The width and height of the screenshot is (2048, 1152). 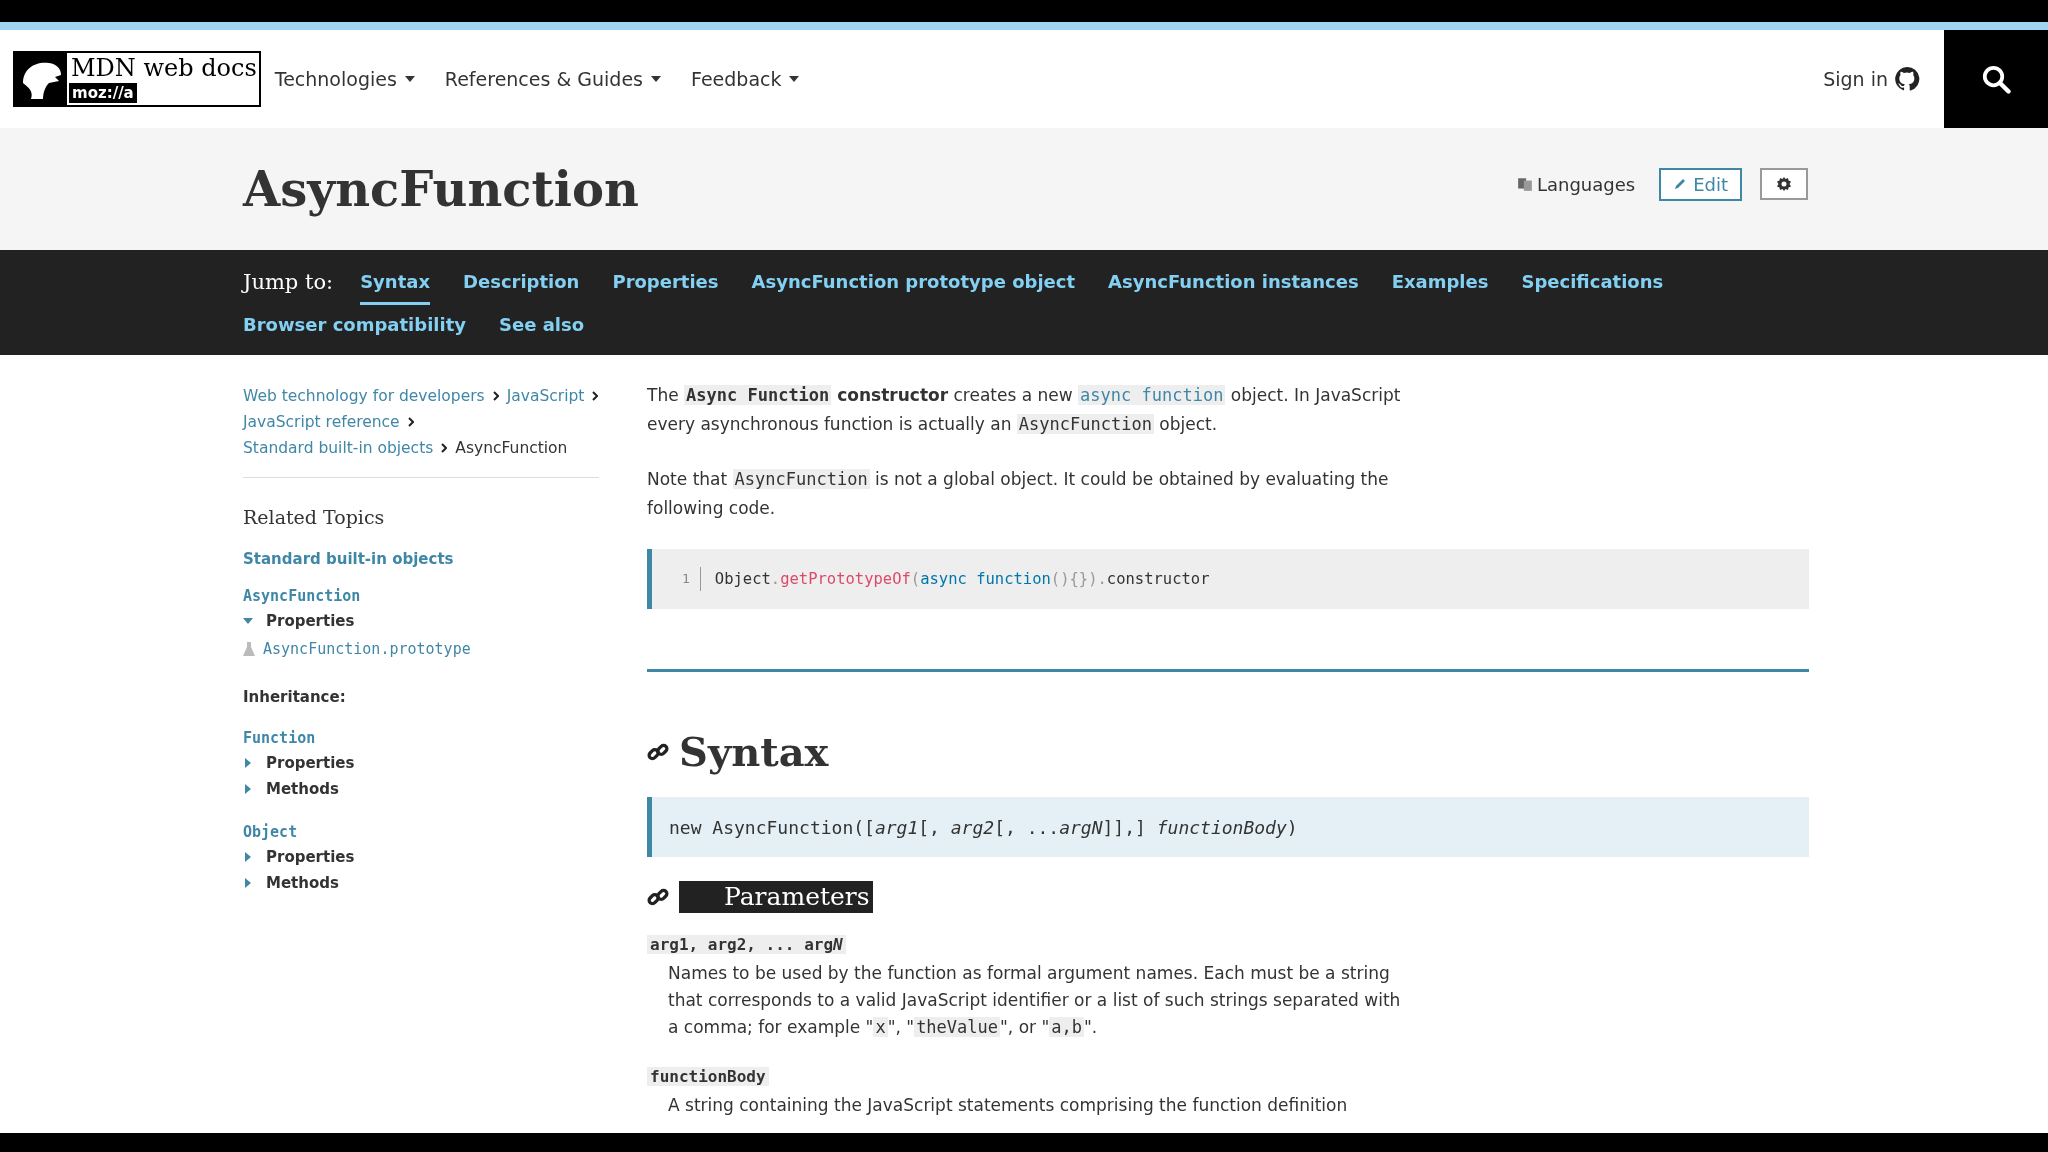 What do you see at coordinates (1871, 79) in the screenshot?
I see `sign-in-link: Sign in` at bounding box center [1871, 79].